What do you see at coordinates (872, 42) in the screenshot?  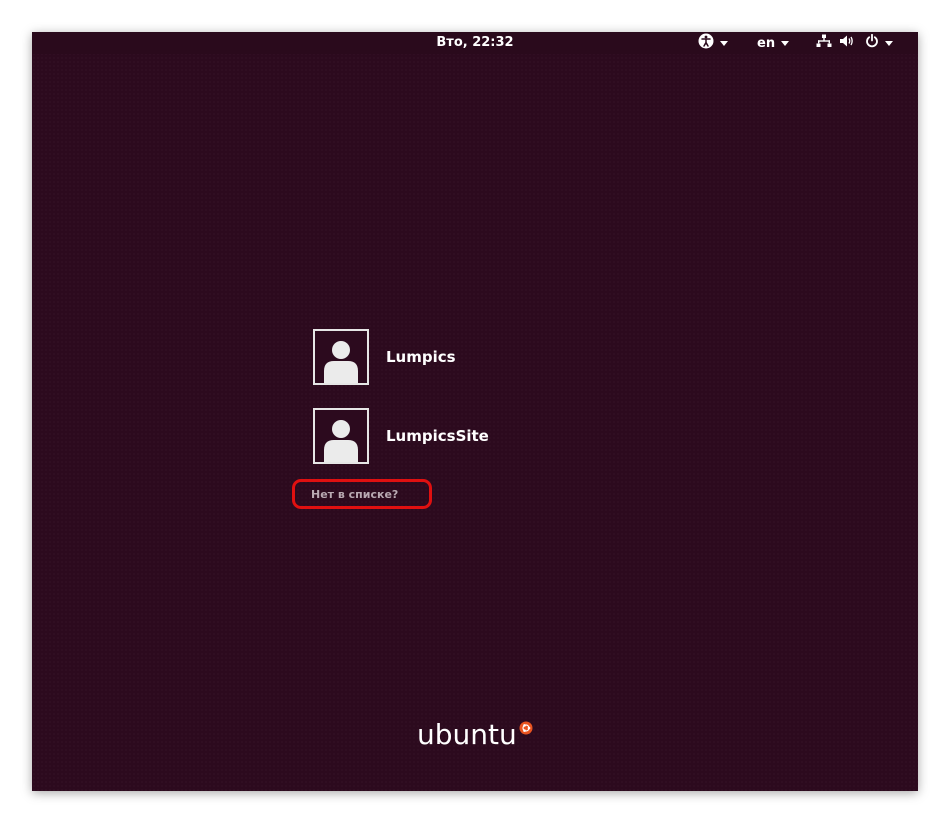 I see `power-icon` at bounding box center [872, 42].